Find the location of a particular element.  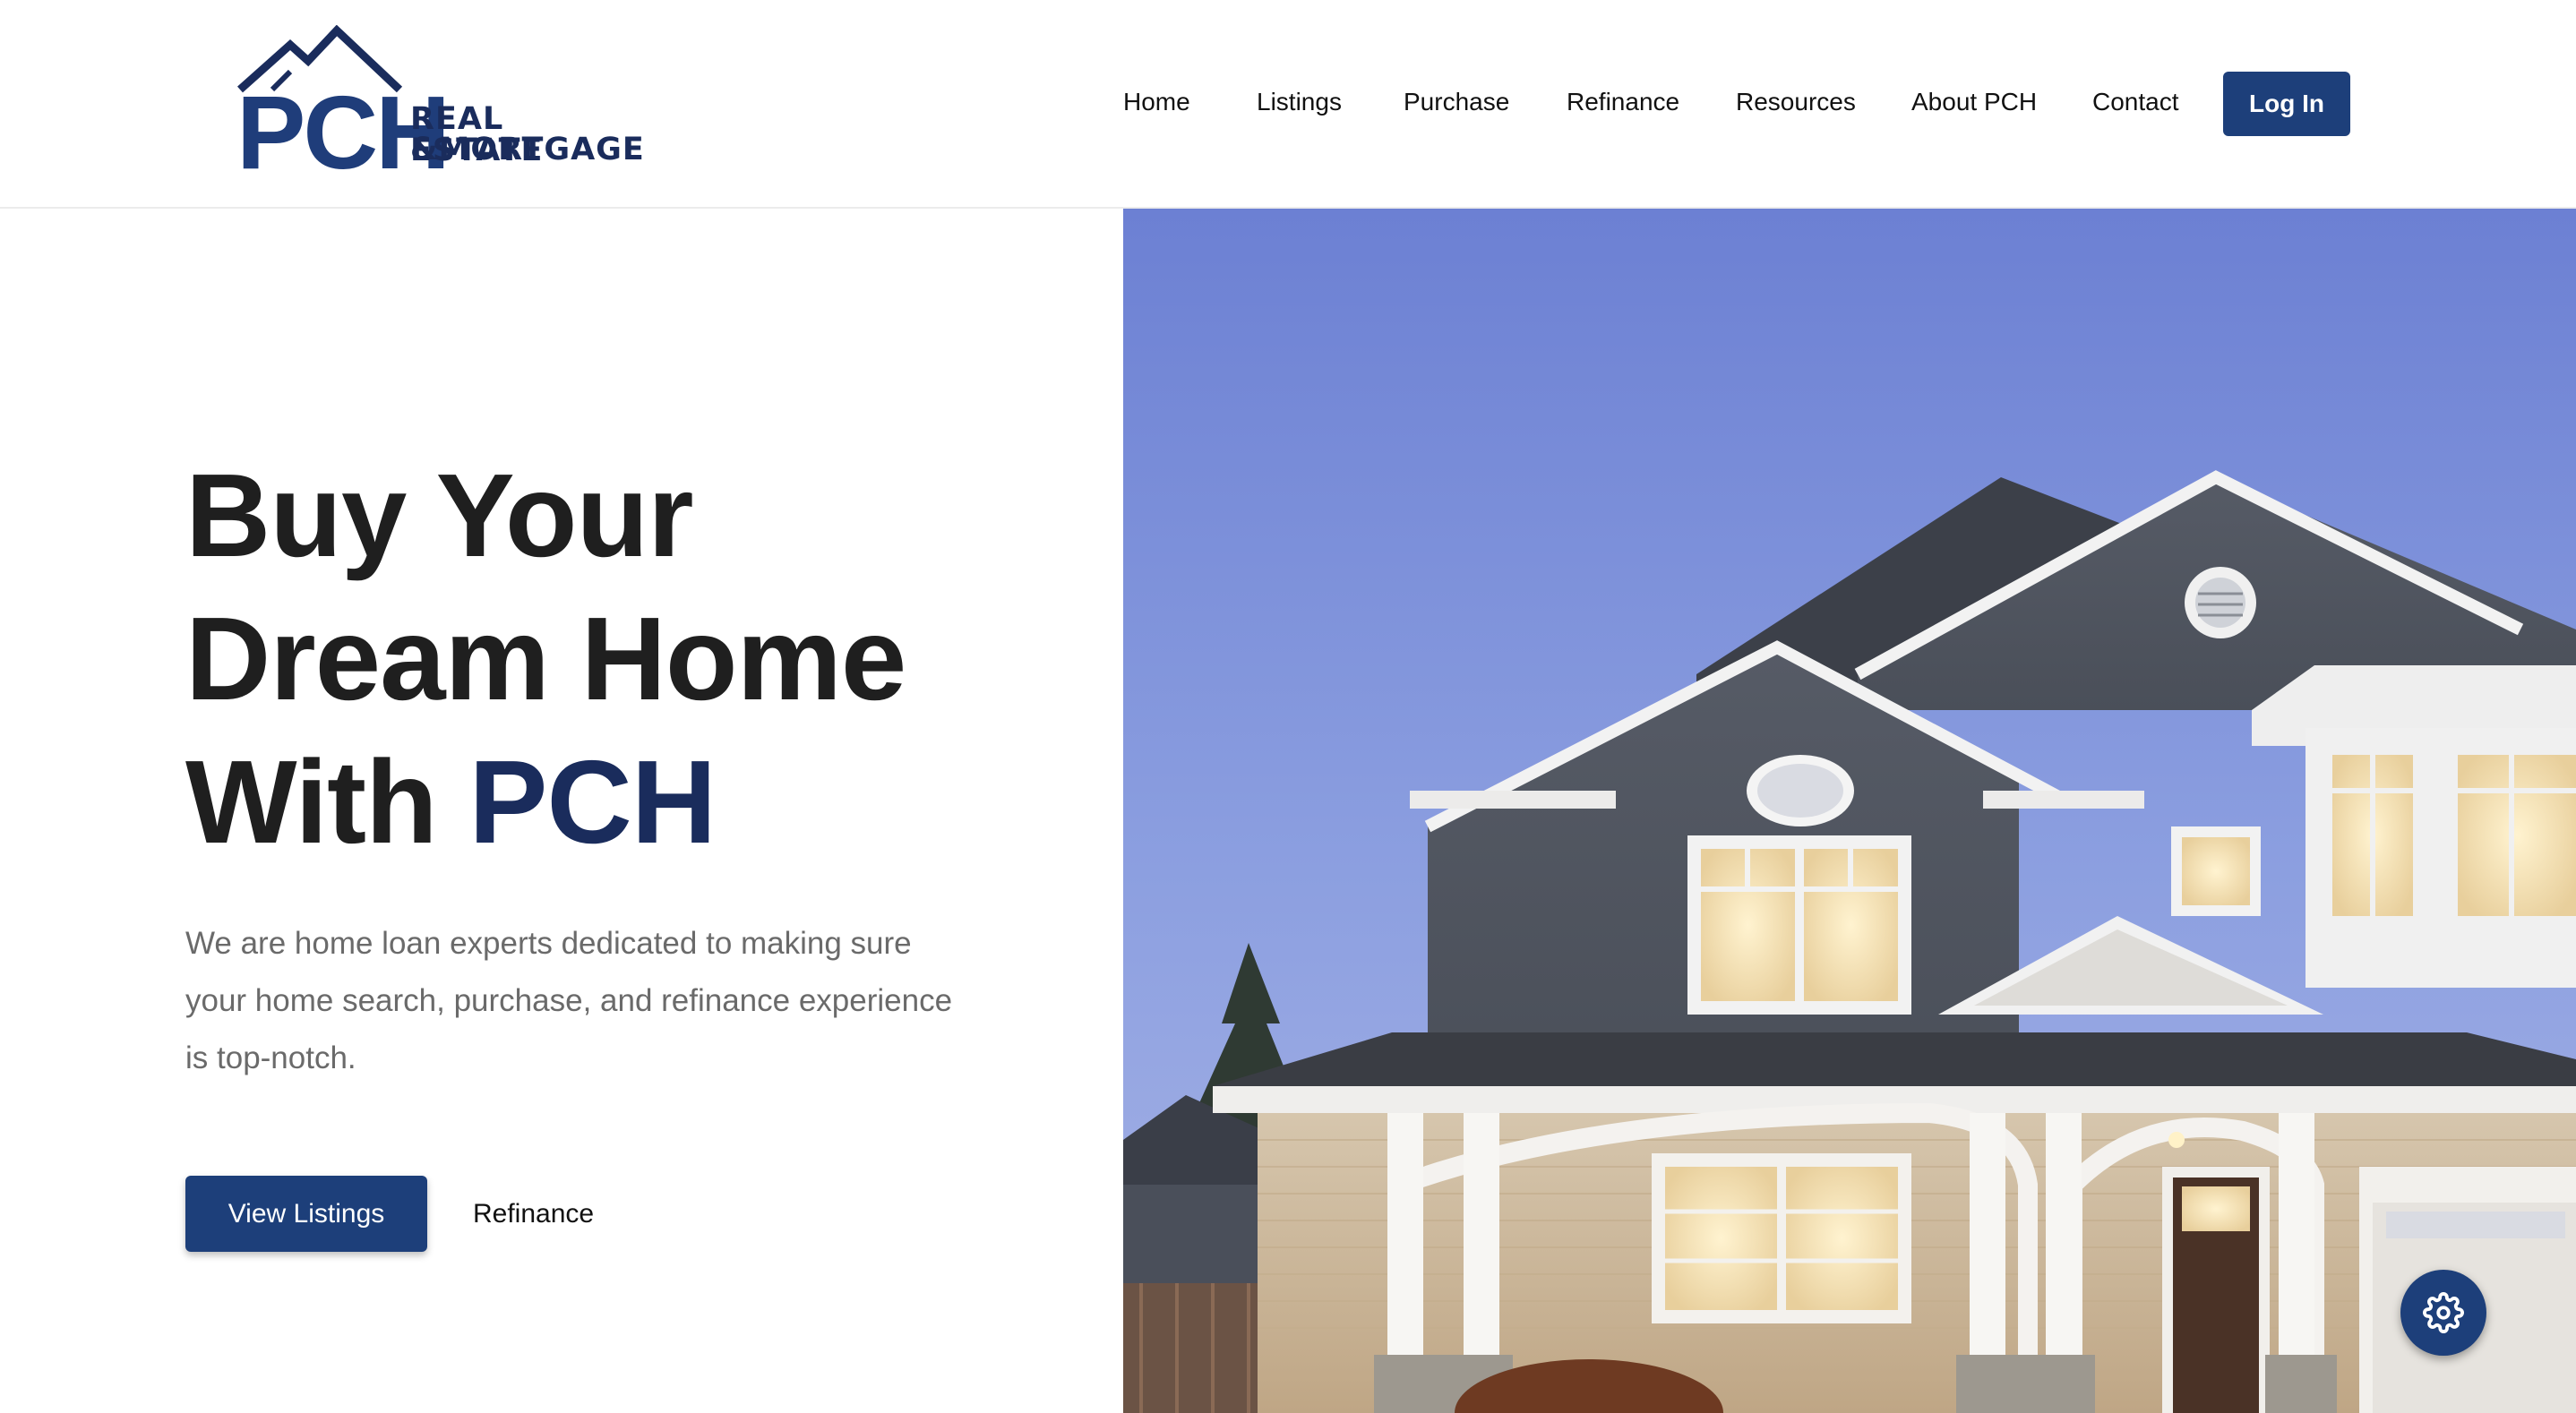

gear-icon is located at coordinates (2443, 1313).